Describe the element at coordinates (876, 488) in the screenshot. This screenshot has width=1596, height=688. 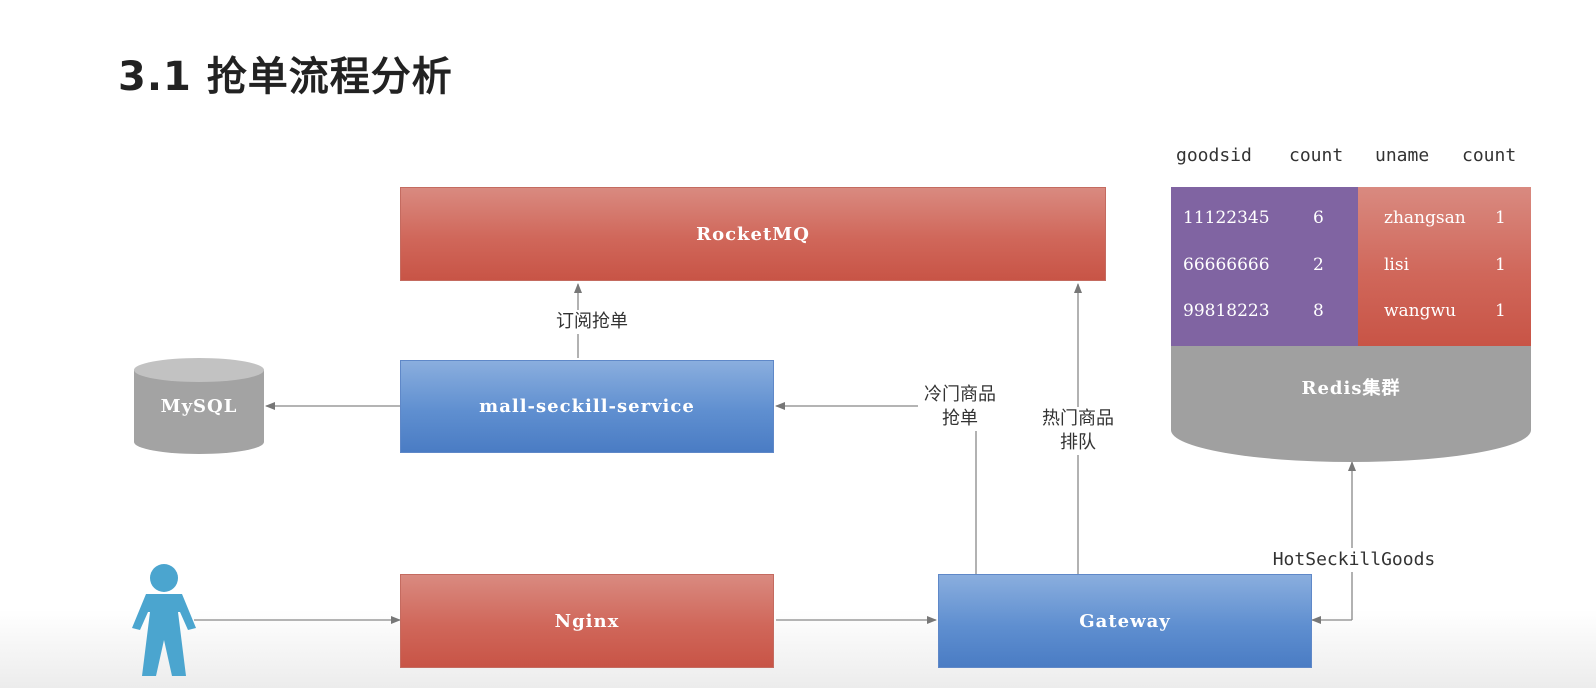
I see `arrow-gateway-to-seckill` at that location.